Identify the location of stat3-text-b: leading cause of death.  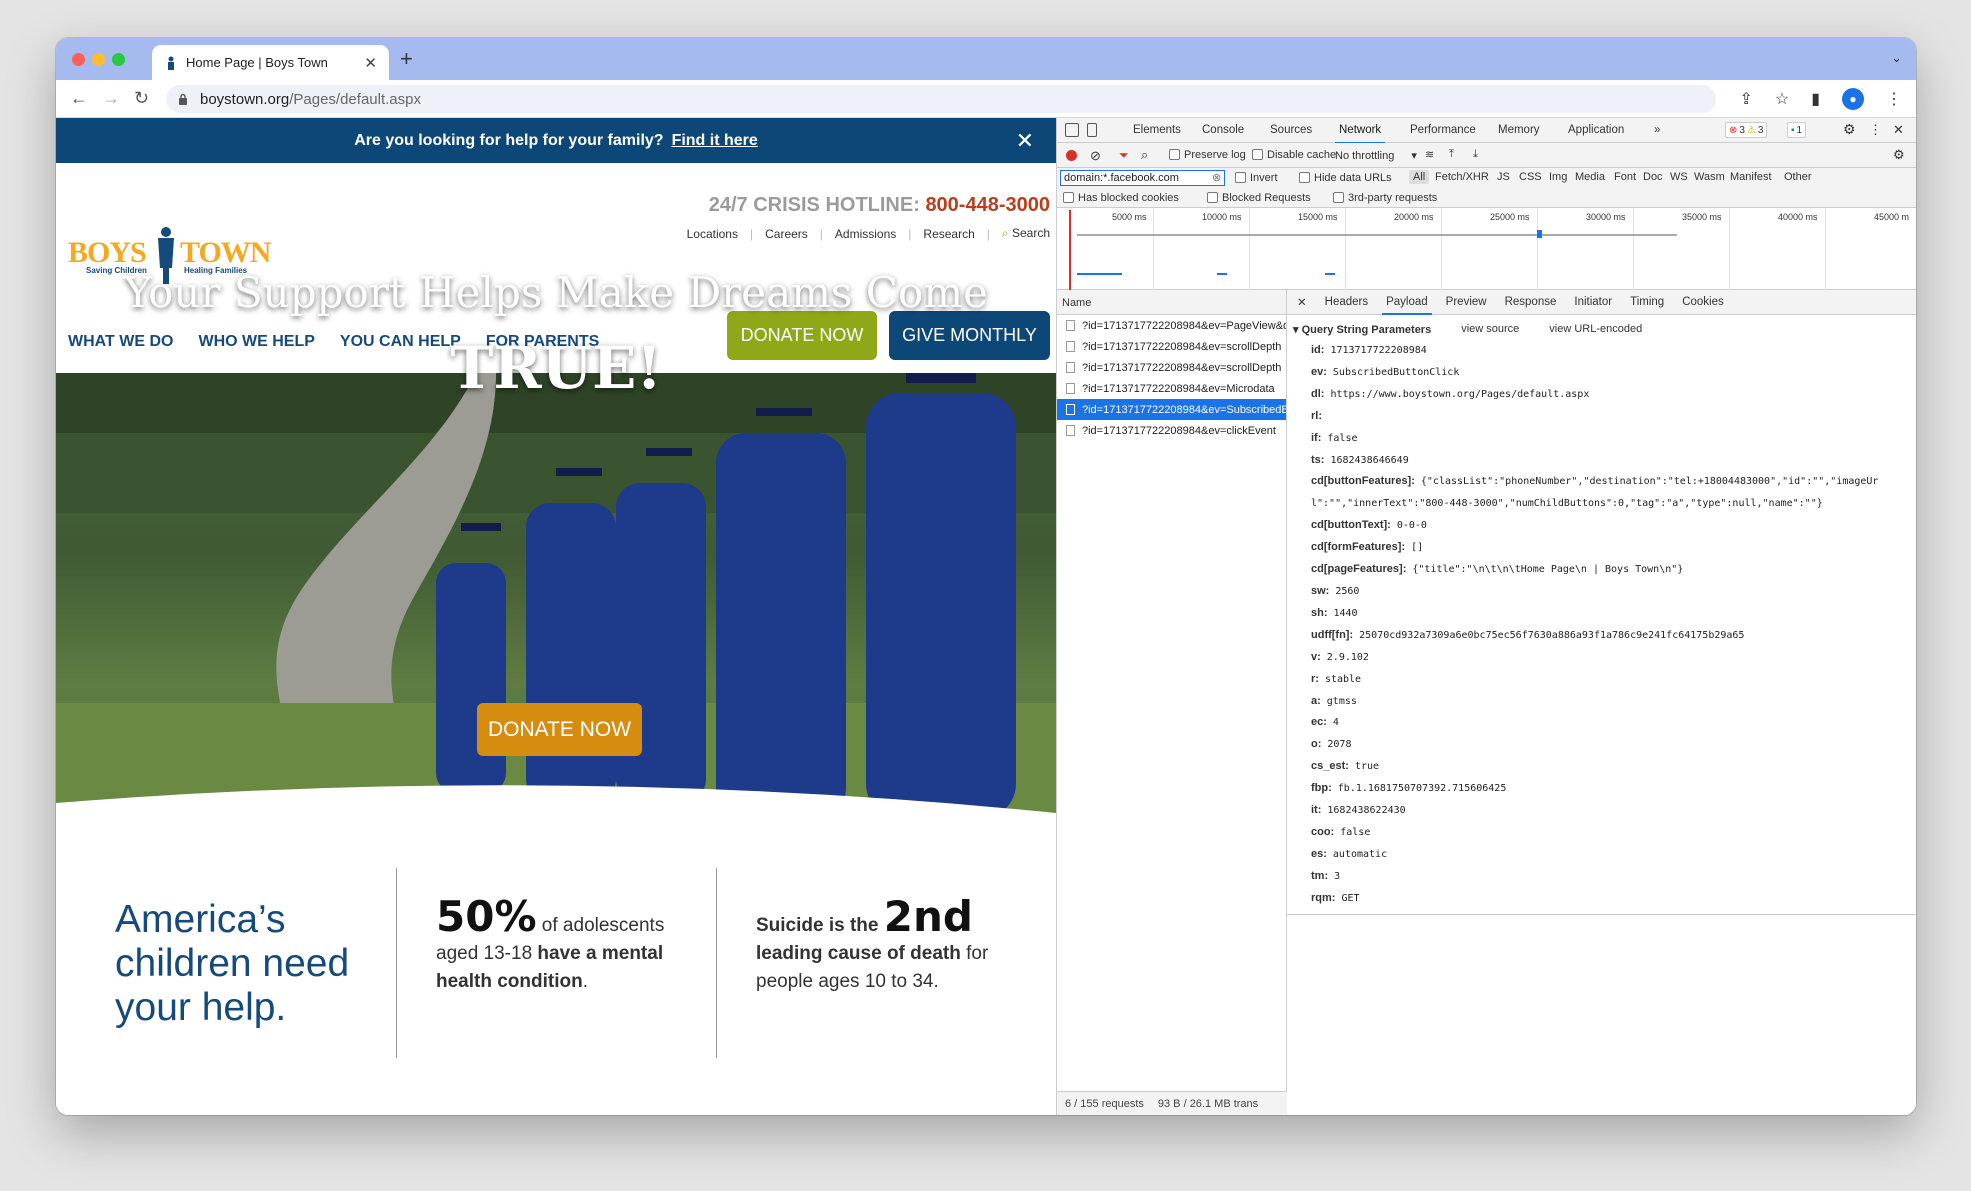
(858, 953).